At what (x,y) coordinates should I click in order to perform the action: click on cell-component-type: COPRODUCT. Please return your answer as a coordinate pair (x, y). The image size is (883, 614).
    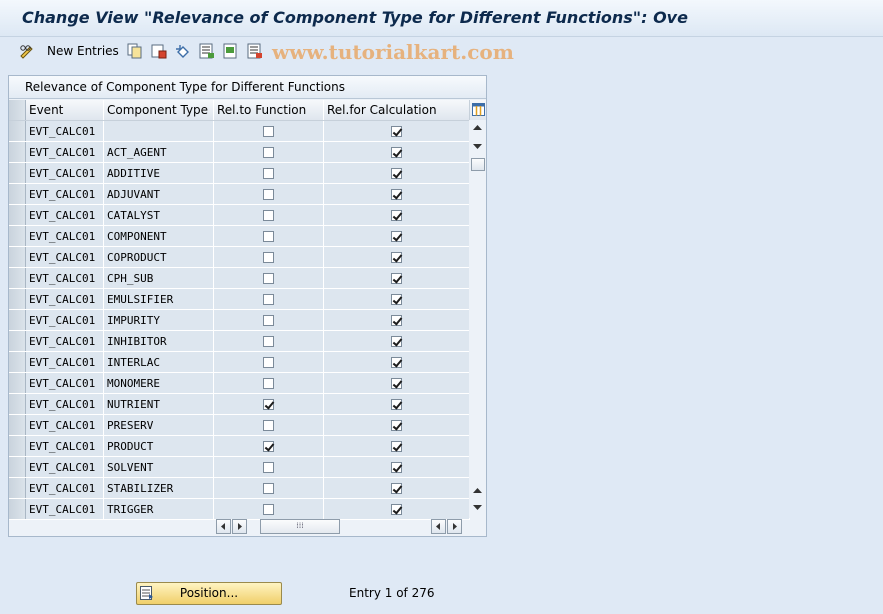
    Looking at the image, I should click on (158, 257).